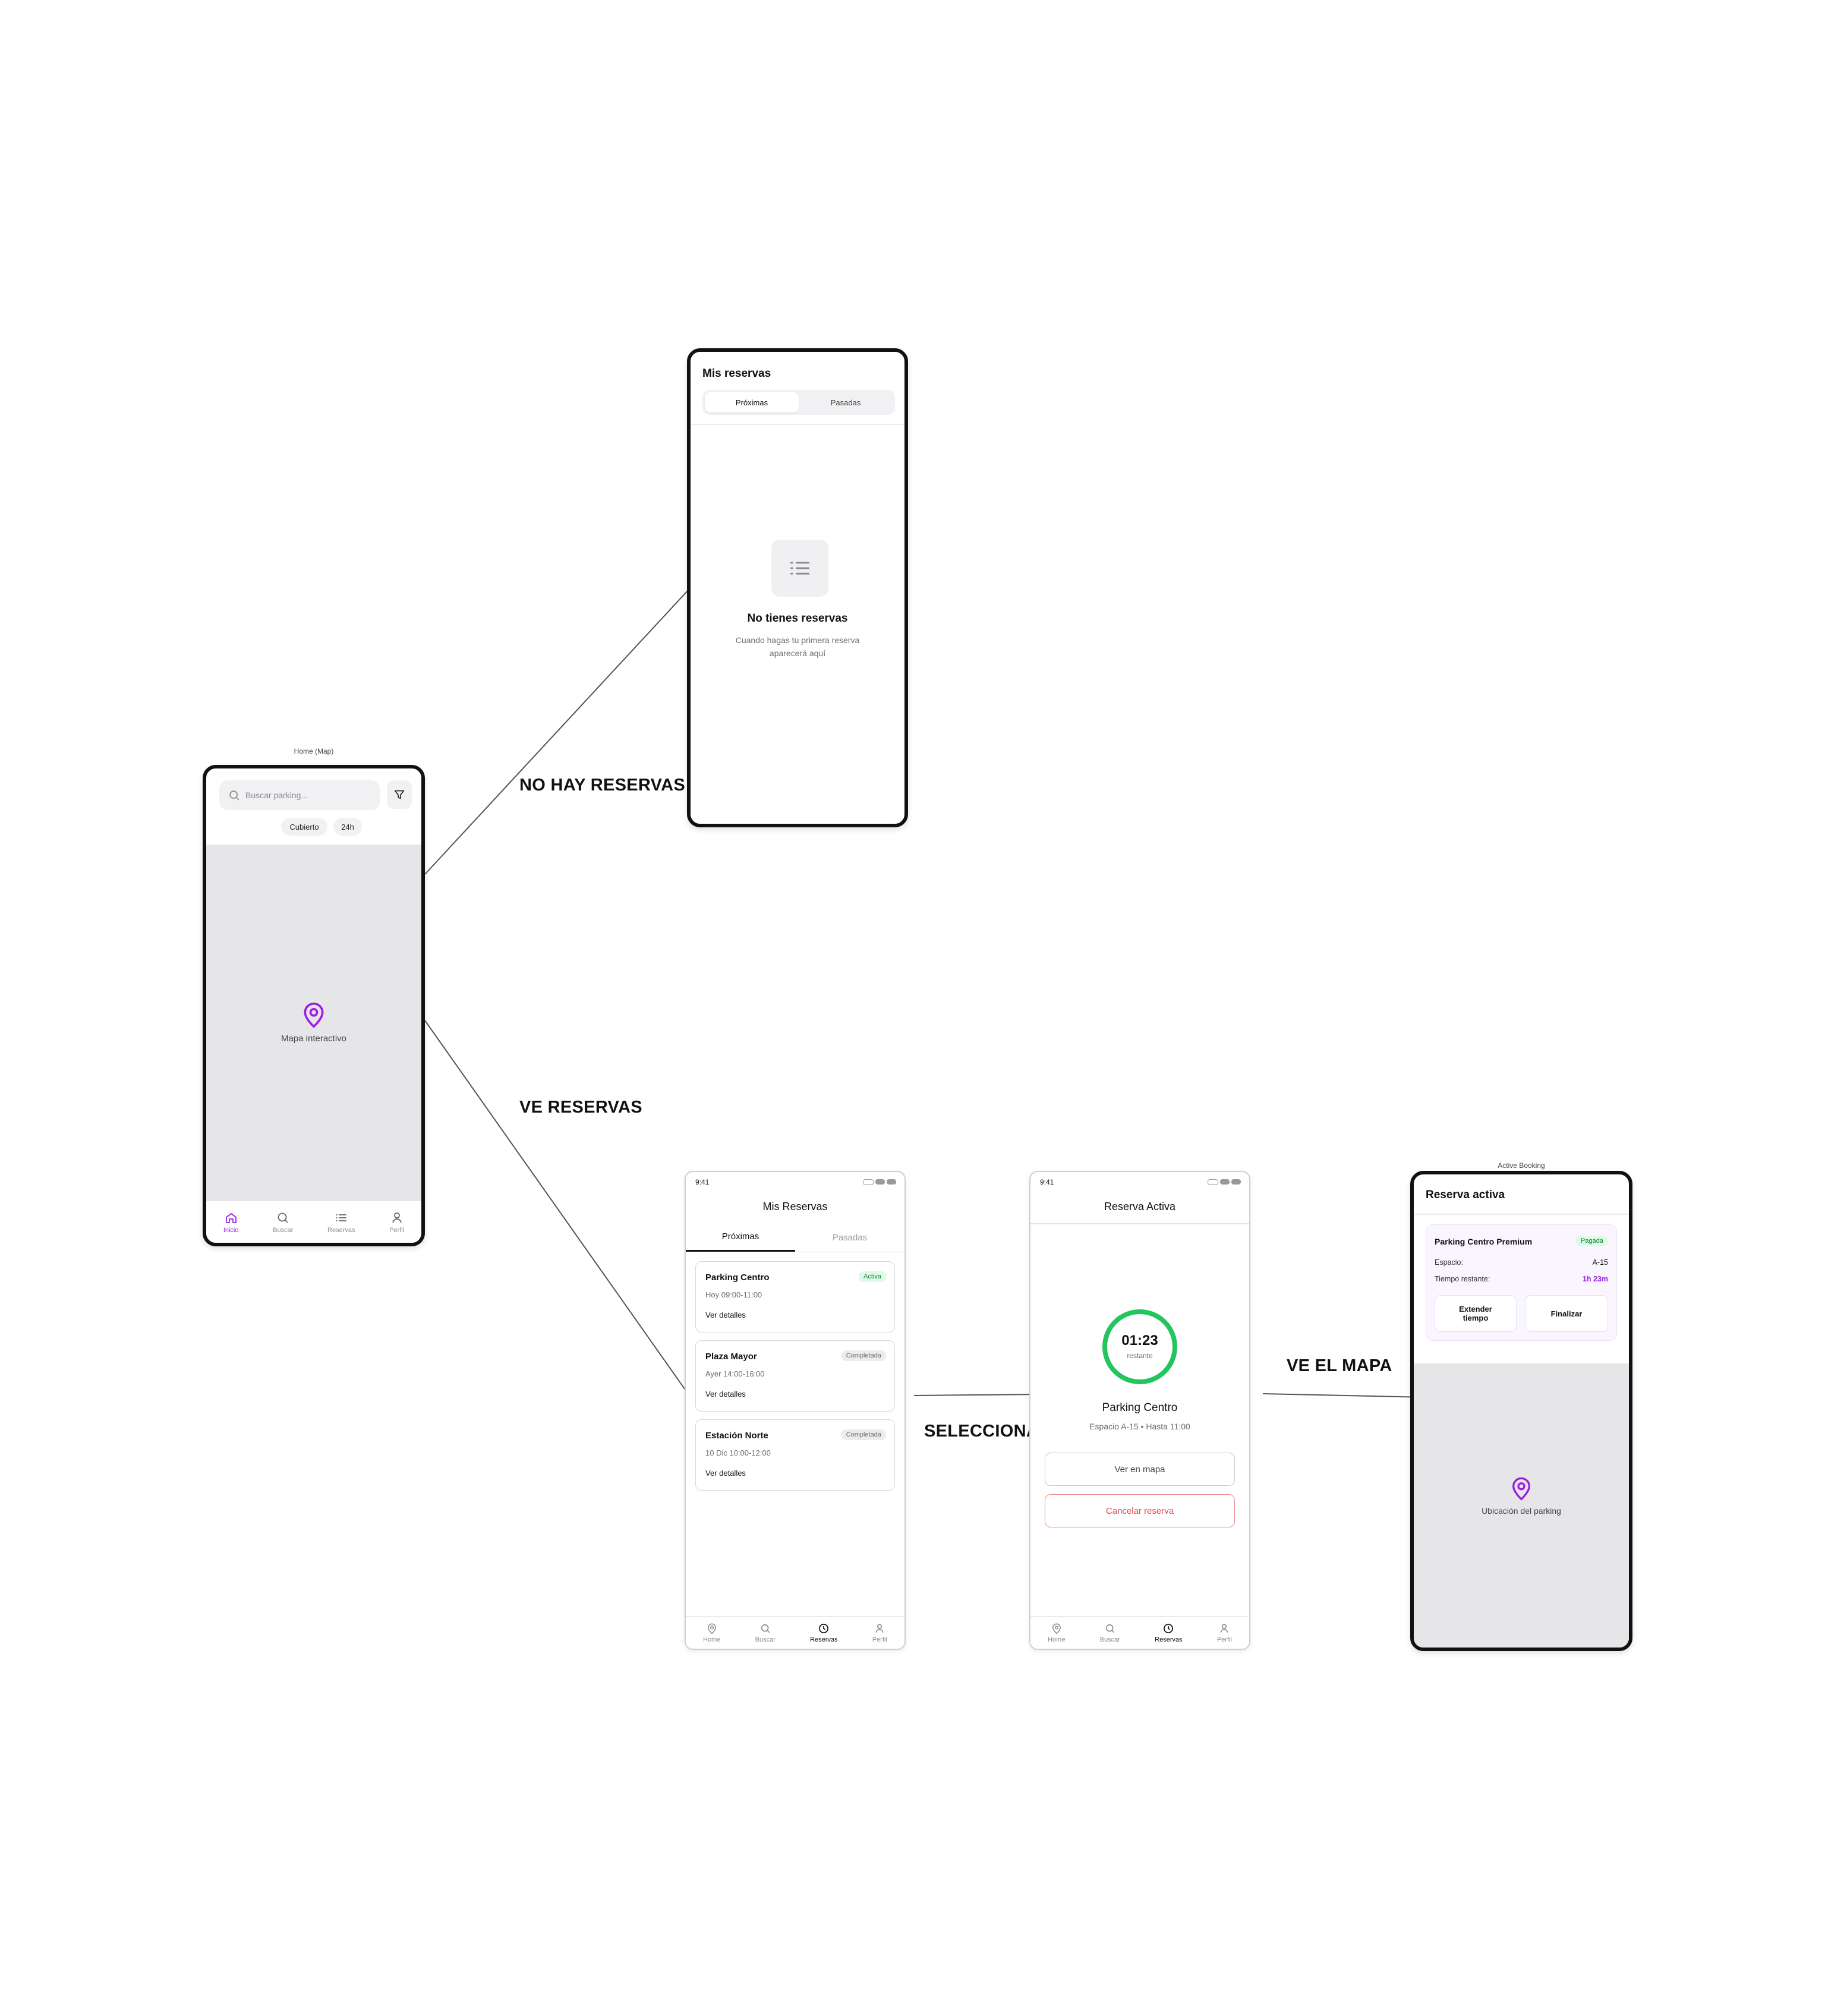 This screenshot has height=2016, width=1847. What do you see at coordinates (1521, 1165) in the screenshot?
I see `active-booking-caption: Active Booking` at bounding box center [1521, 1165].